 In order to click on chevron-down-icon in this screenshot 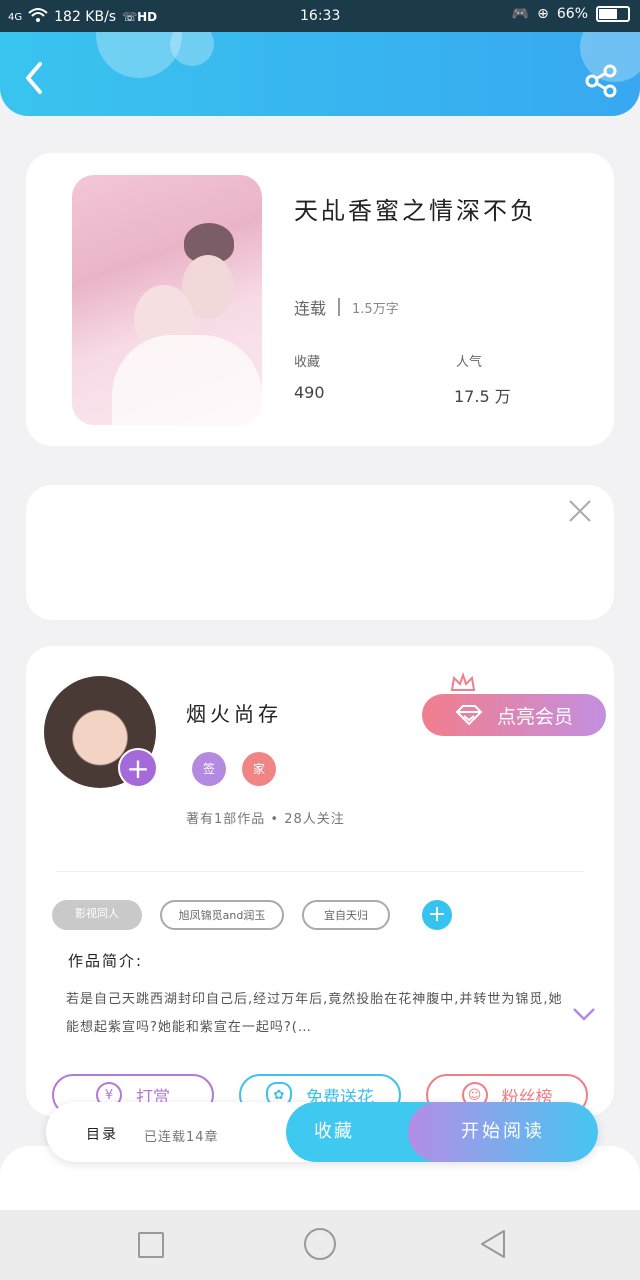, I will do `click(584, 1014)`.